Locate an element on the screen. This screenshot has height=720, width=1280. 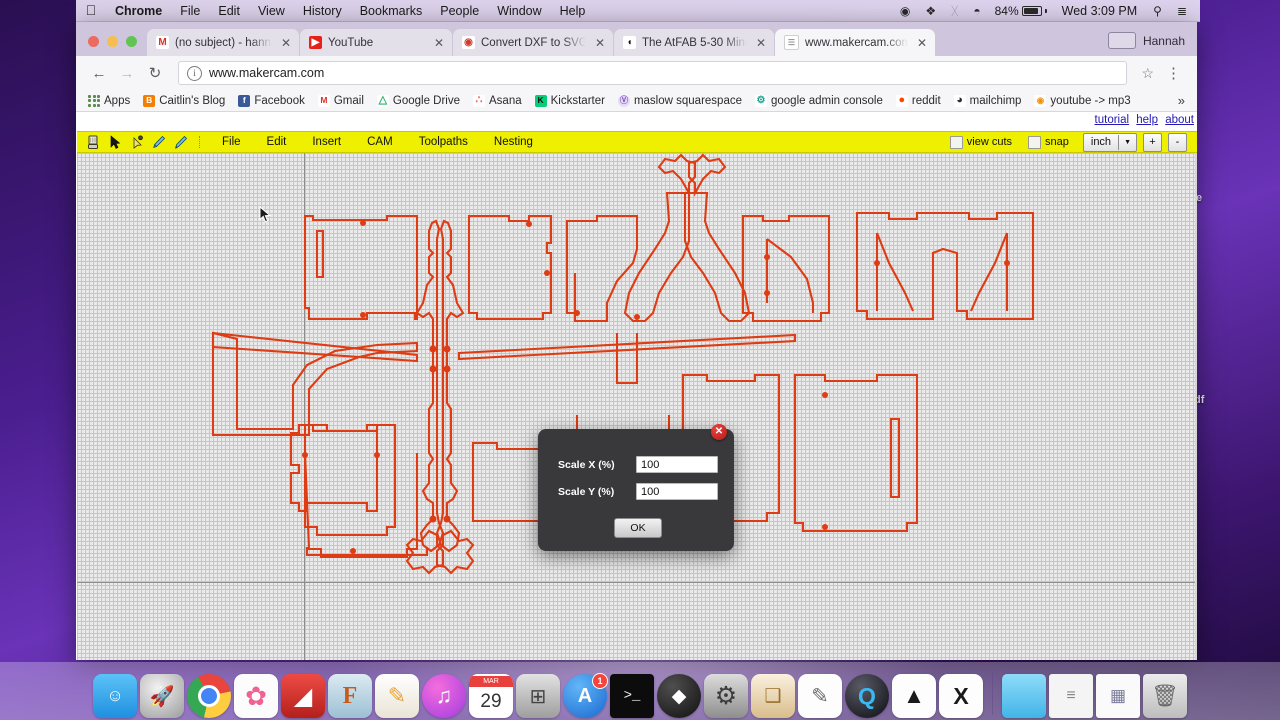
menu-history: History is located at coordinates (322, 11).